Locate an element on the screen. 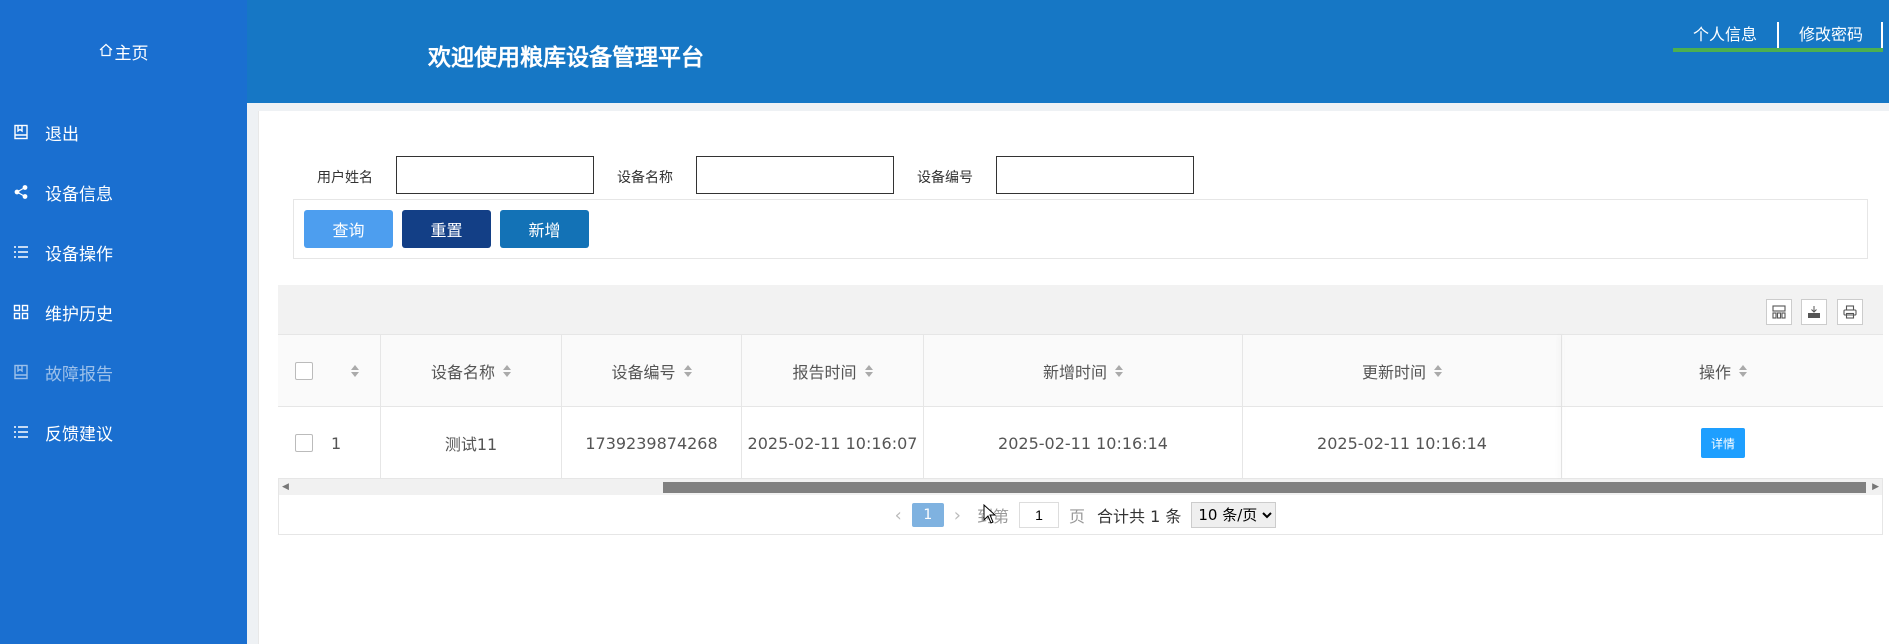 This screenshot has width=1889, height=644. sidebar-item-device-info: 设备信息 is located at coordinates (123, 192).